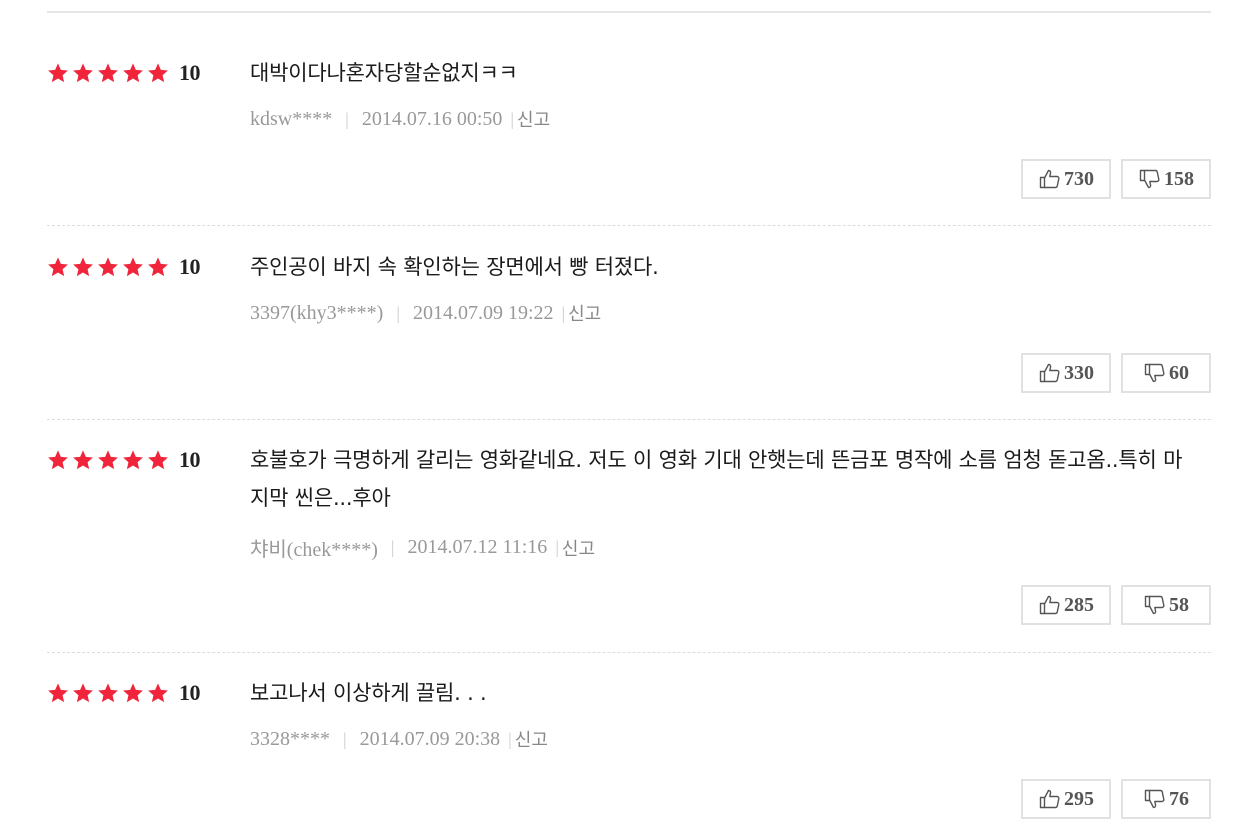 Image resolution: width=1248 pixels, height=829 pixels. I want to click on like-count: 730, so click(1079, 178).